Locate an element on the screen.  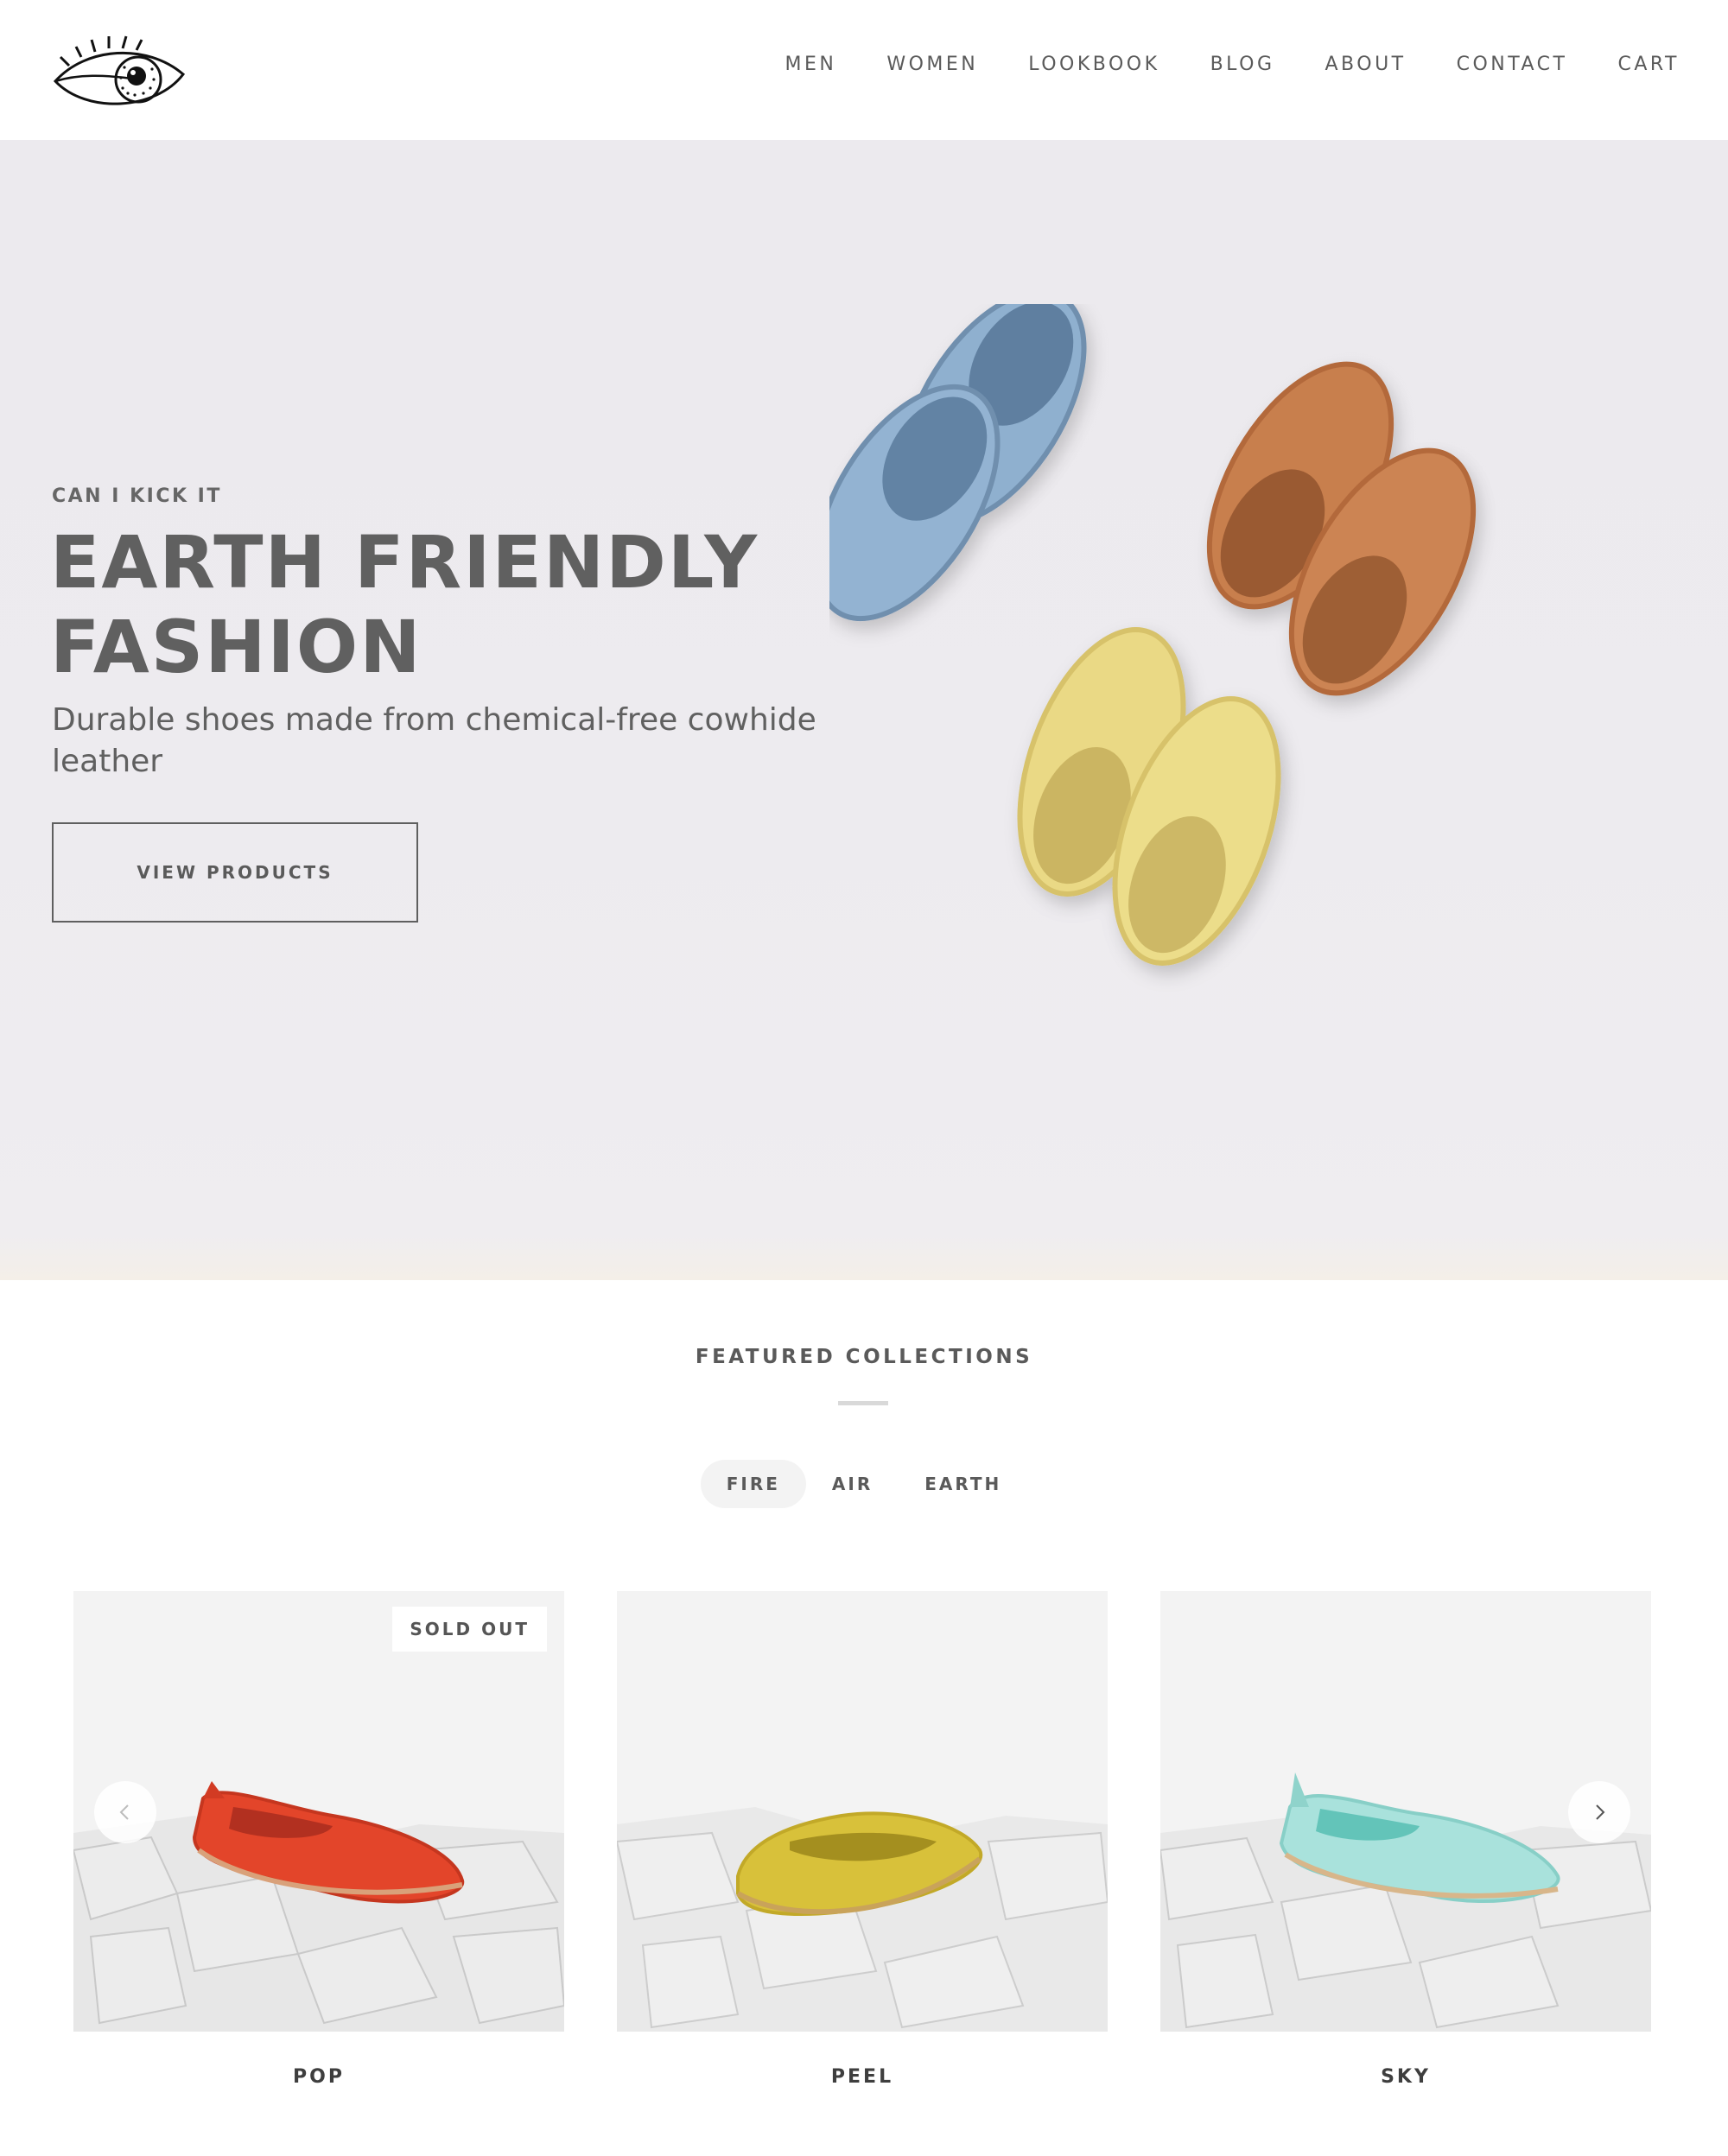
carousel-next-button is located at coordinates (1599, 1812).